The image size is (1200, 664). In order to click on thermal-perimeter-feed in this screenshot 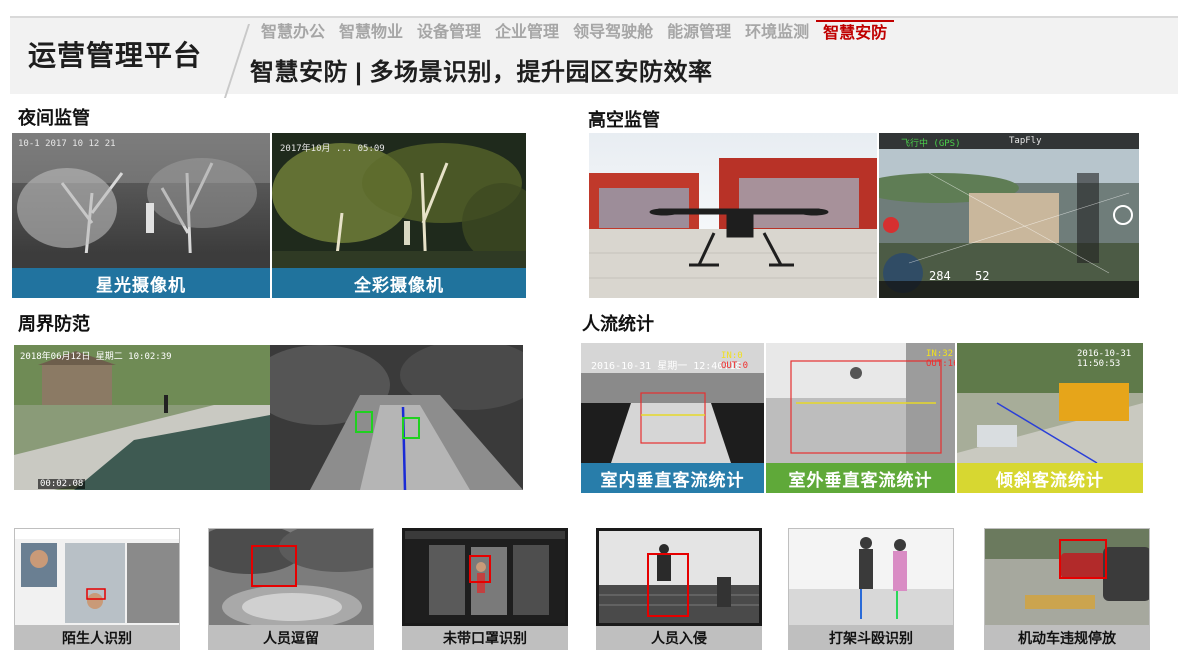, I will do `click(396, 417)`.